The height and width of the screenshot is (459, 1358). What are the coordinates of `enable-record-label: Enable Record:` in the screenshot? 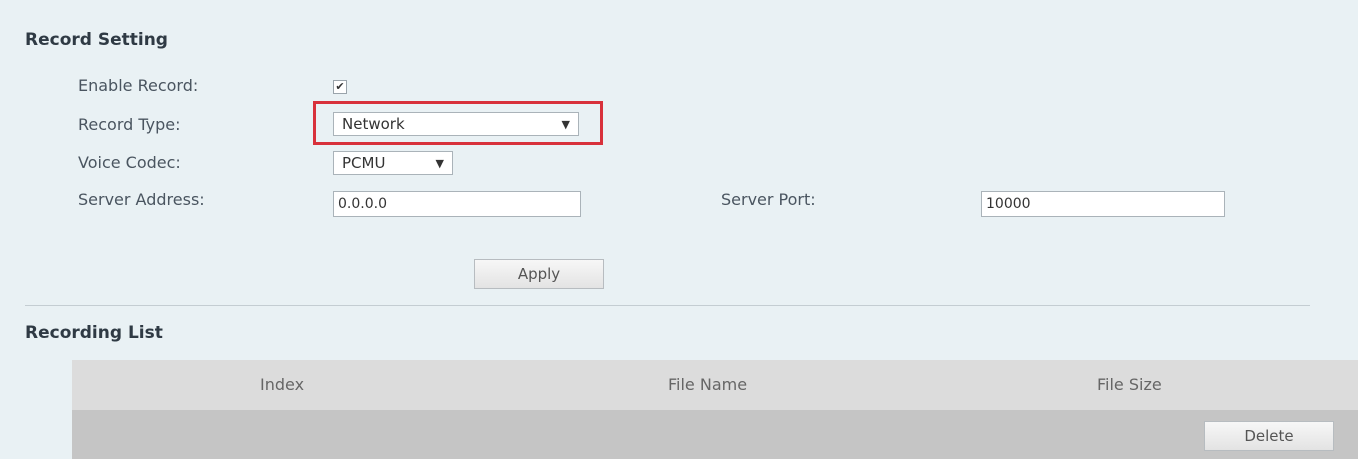 It's located at (138, 85).